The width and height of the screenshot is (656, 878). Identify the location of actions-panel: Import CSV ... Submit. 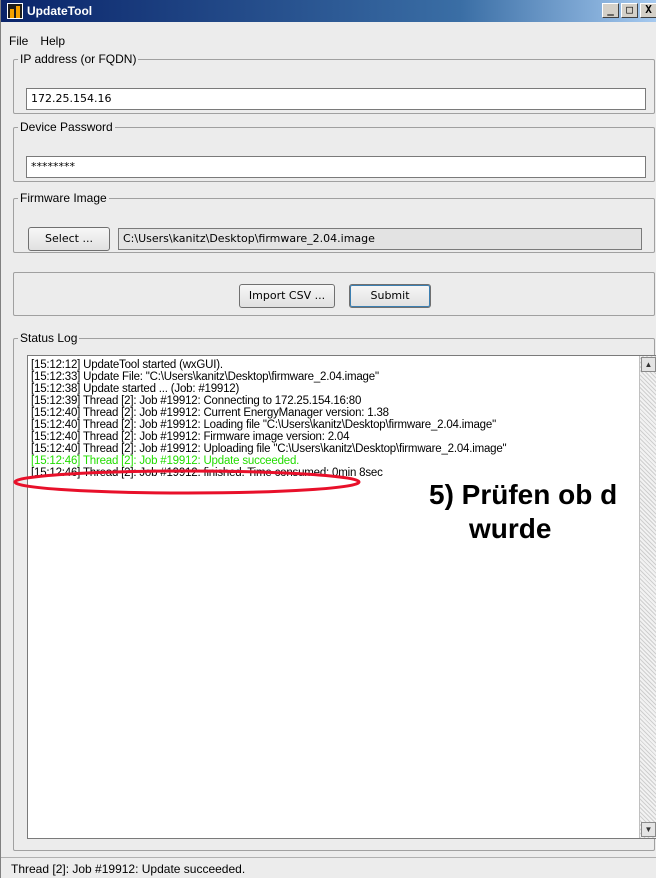
(334, 294).